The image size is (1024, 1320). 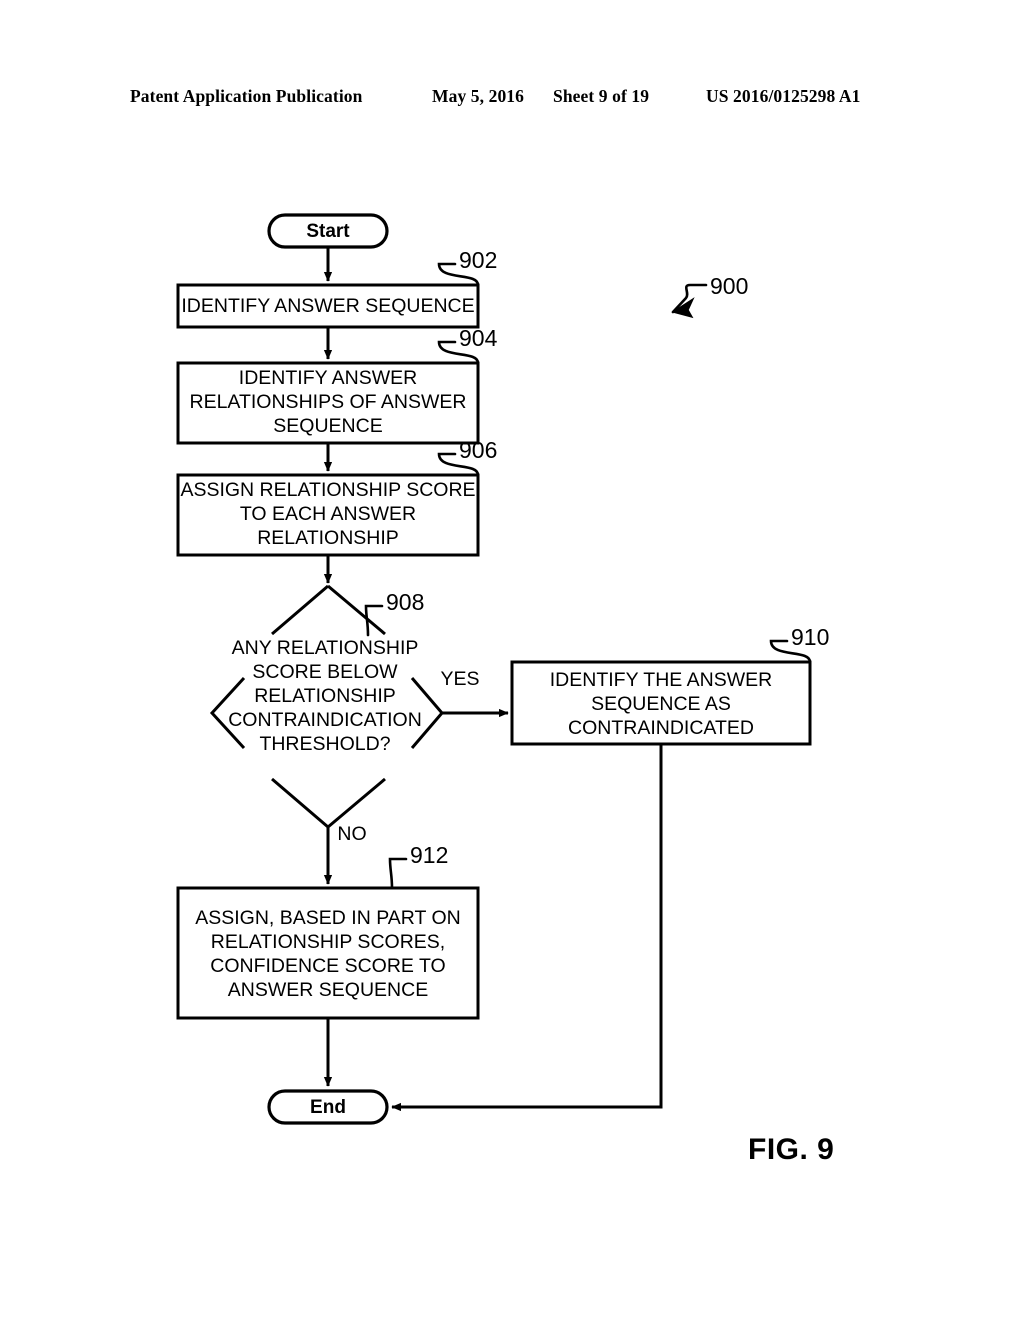 I want to click on process-node-912-line-0: ASSIGN, BASED IN PART ON, so click(x=328, y=918).